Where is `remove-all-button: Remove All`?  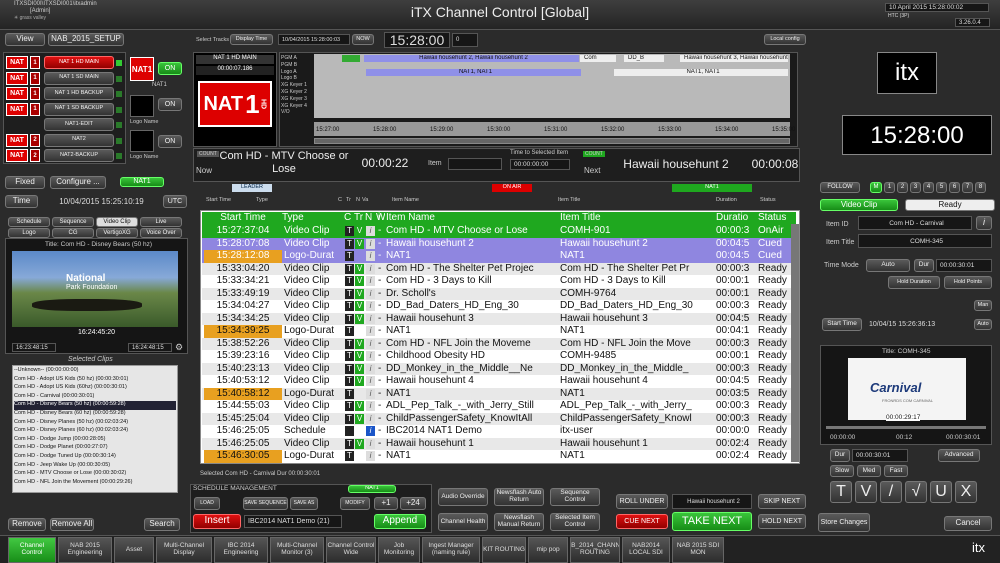 remove-all-button: Remove All is located at coordinates (72, 524).